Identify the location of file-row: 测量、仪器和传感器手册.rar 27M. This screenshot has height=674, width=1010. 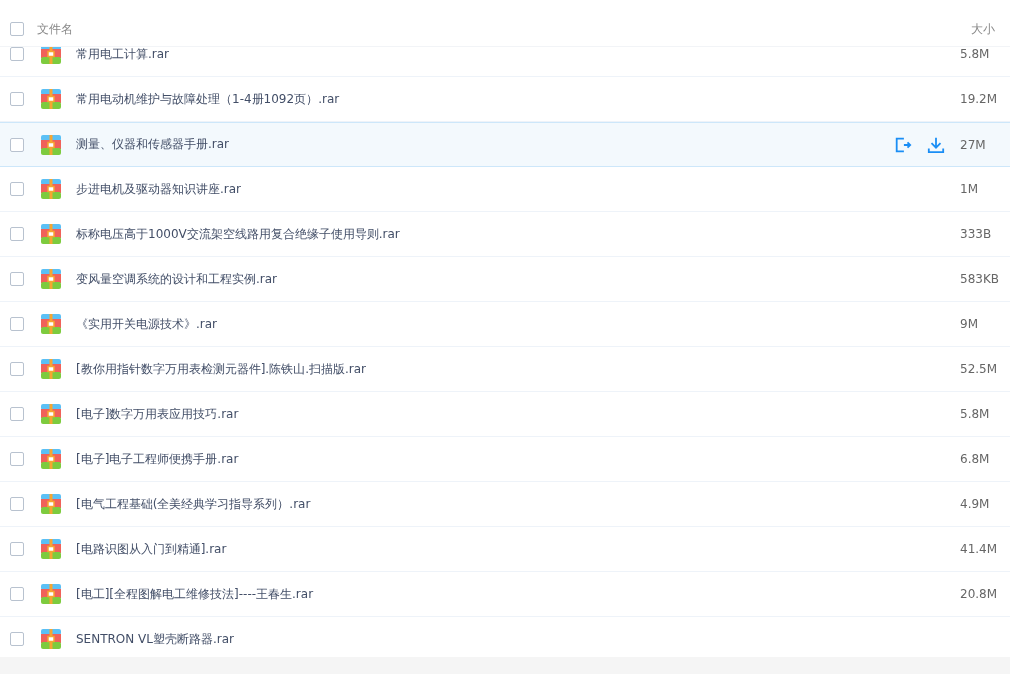
(505, 144).